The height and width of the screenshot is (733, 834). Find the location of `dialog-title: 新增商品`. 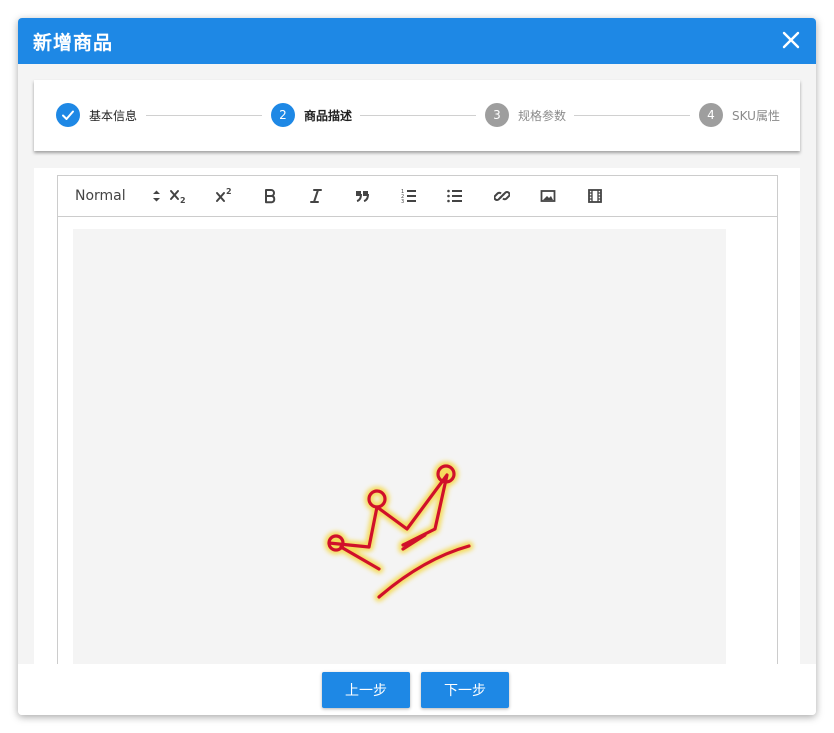

dialog-title: 新增商品 is located at coordinates (73, 43).